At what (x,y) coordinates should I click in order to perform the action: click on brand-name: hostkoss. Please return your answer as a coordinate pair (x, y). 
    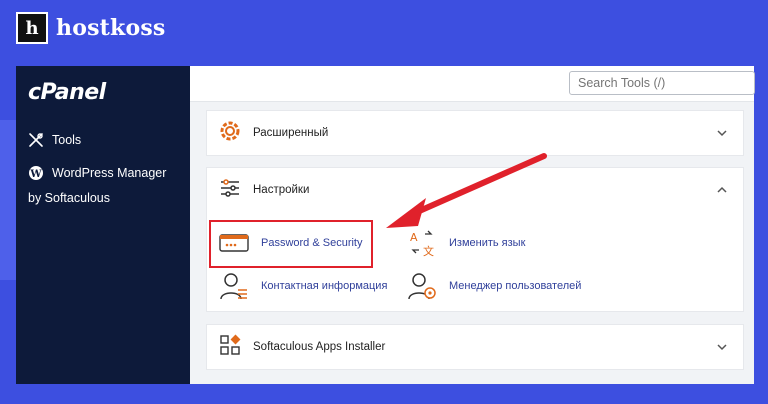
    Looking at the image, I should click on (111, 28).